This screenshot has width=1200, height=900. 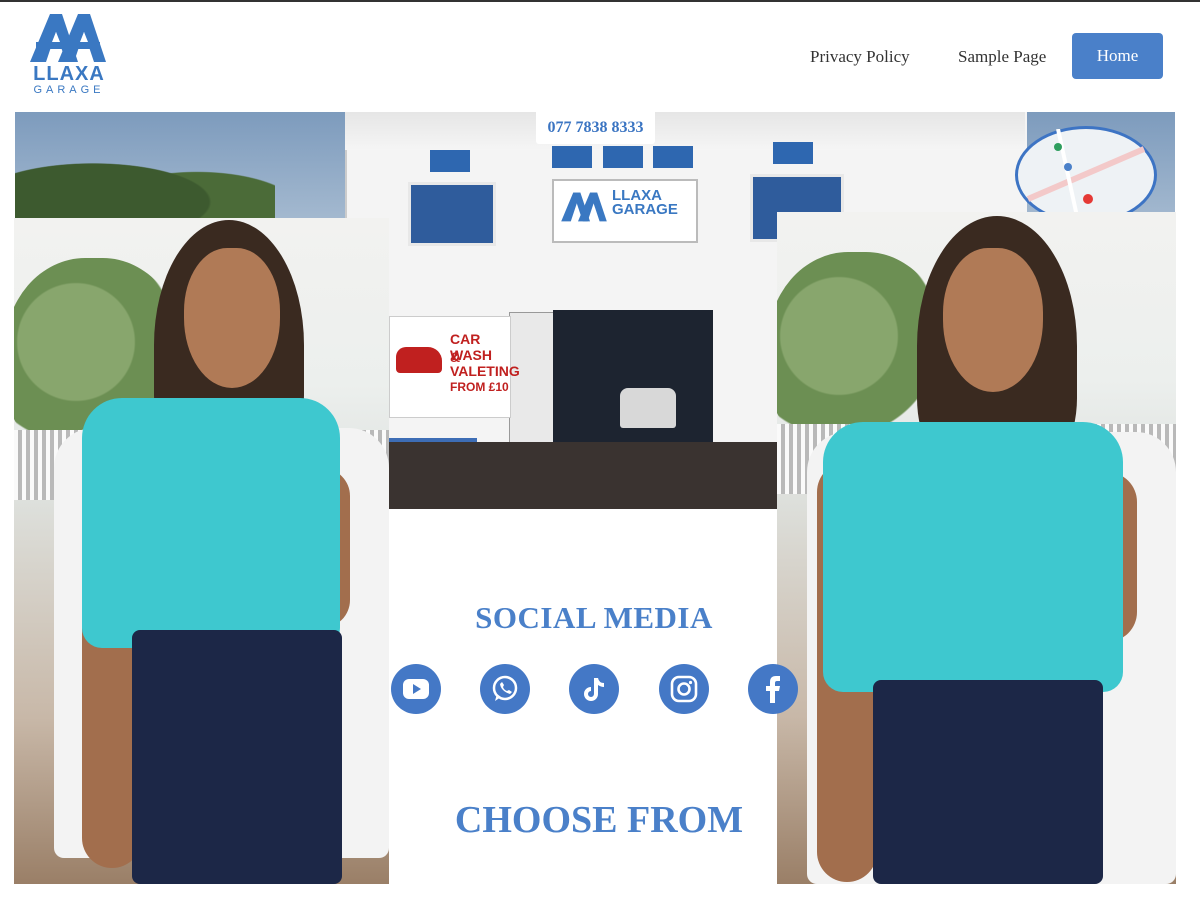 I want to click on logo-name: LLAXA, so click(x=69, y=74).